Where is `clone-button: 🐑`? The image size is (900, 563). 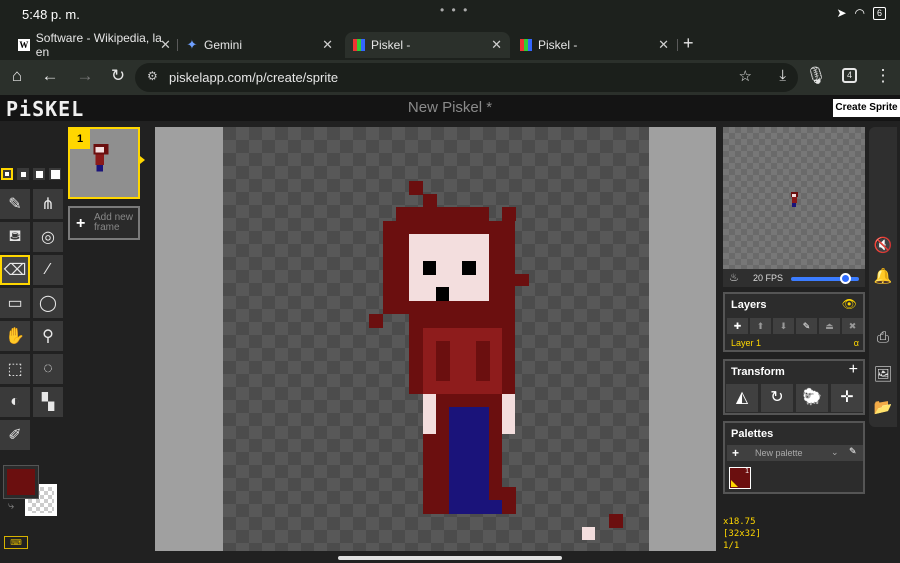 clone-button: 🐑 is located at coordinates (812, 398).